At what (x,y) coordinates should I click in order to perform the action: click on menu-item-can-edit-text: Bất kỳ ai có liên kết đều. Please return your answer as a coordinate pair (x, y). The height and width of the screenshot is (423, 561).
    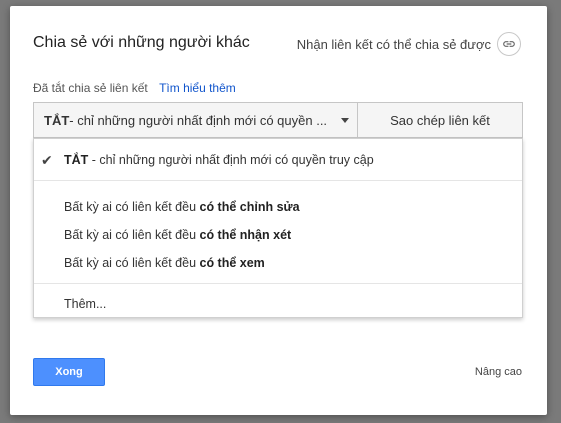
    Looking at the image, I should click on (132, 207).